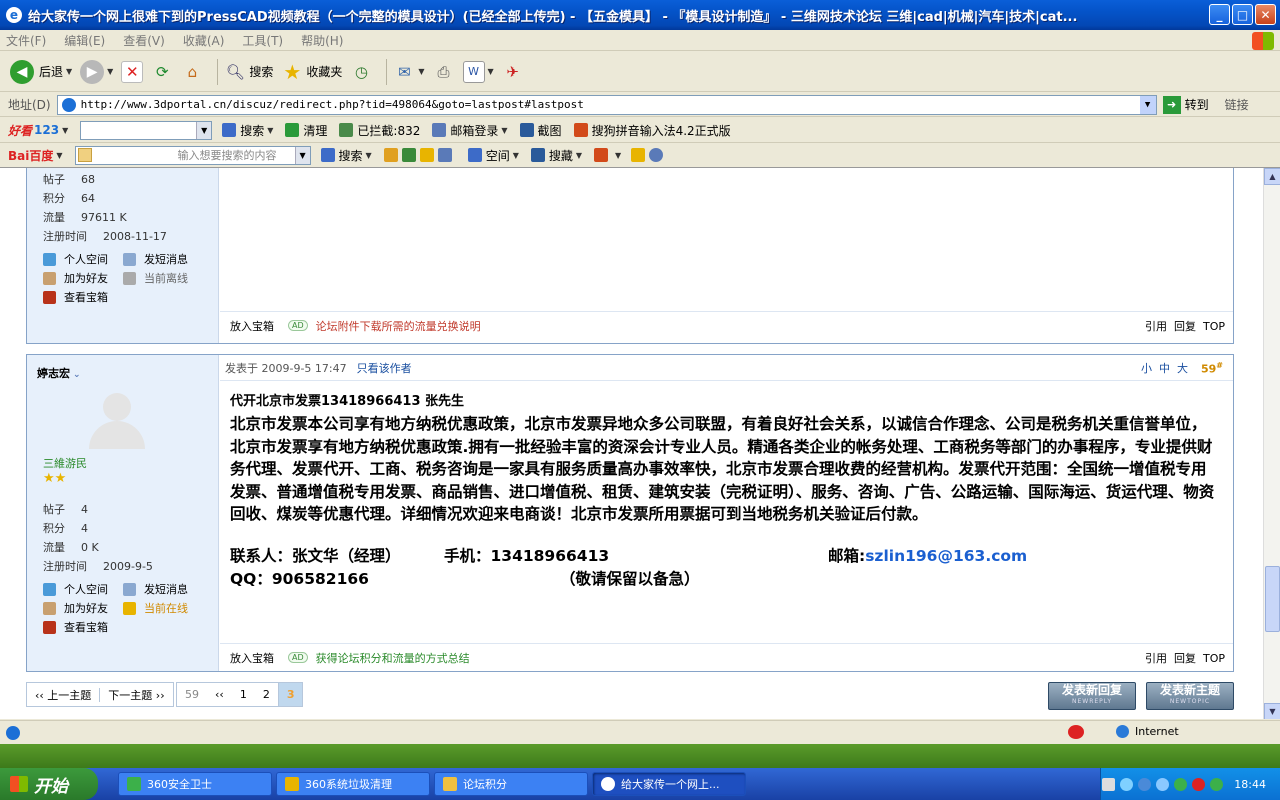 This screenshot has height=800, width=1280. Describe the element at coordinates (306, 130) in the screenshot. I see `clean-button: 清理` at that location.